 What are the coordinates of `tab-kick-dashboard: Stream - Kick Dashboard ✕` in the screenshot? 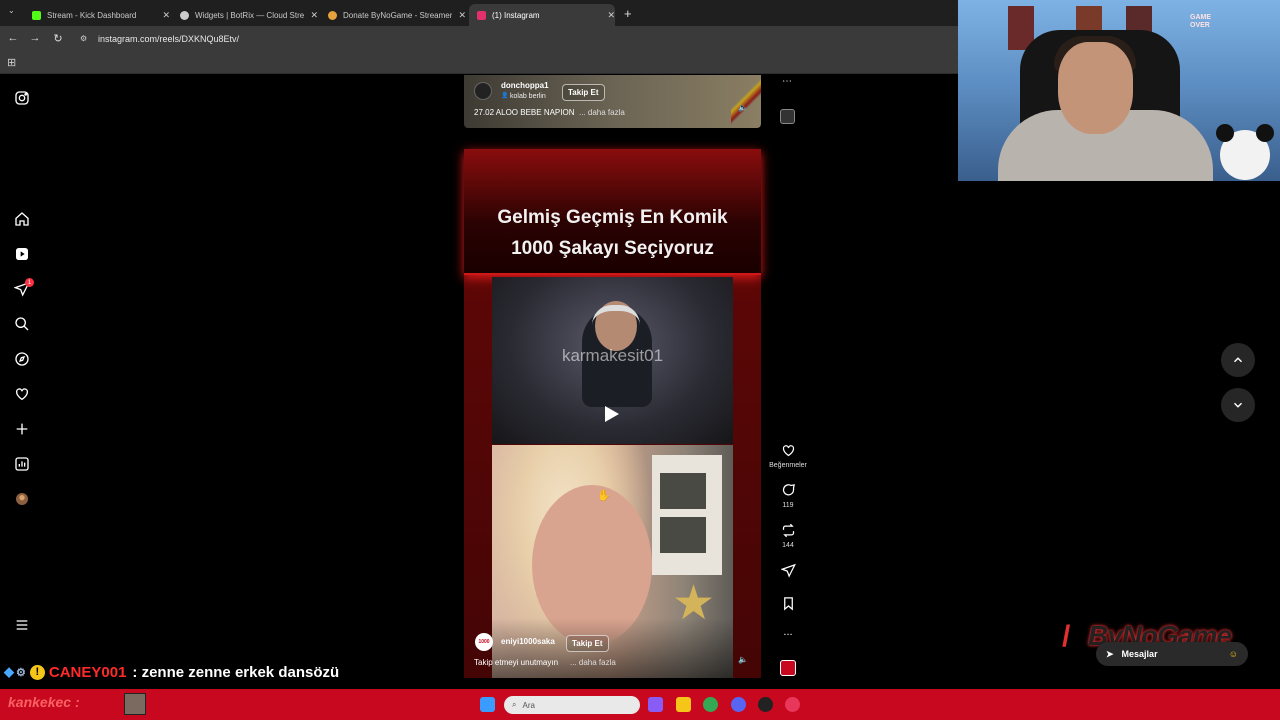 It's located at (97, 15).